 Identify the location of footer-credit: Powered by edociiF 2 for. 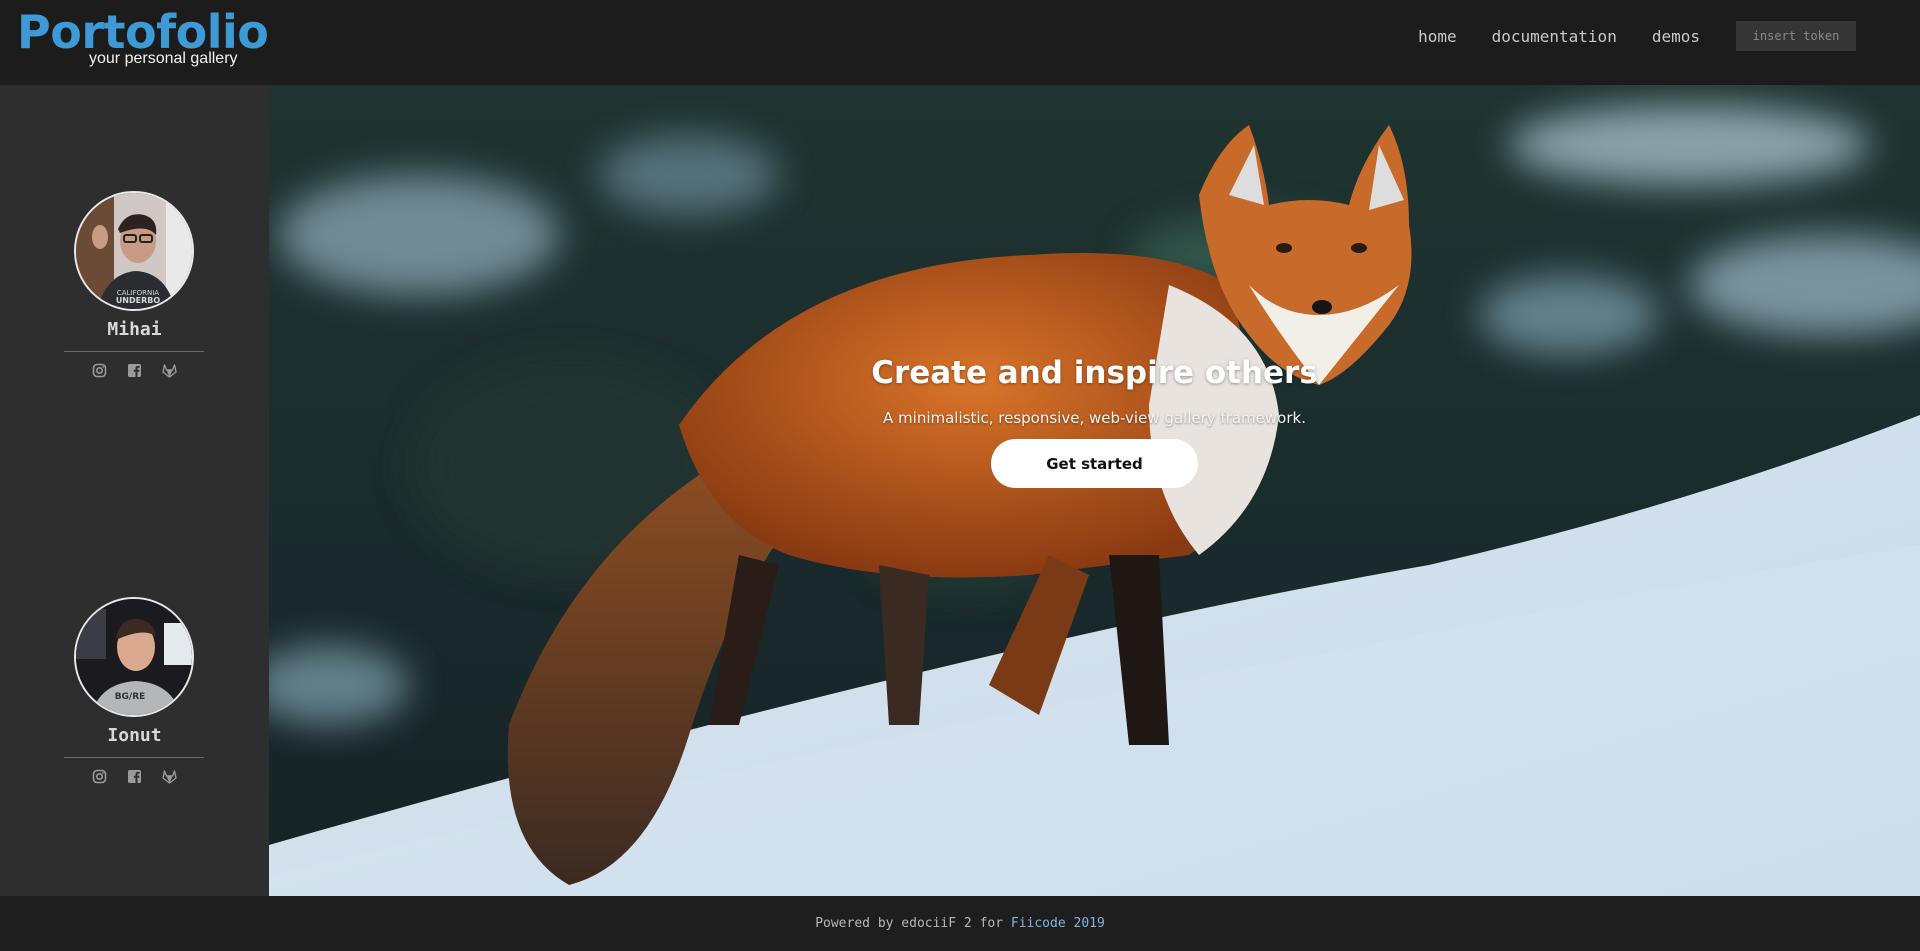
(909, 923).